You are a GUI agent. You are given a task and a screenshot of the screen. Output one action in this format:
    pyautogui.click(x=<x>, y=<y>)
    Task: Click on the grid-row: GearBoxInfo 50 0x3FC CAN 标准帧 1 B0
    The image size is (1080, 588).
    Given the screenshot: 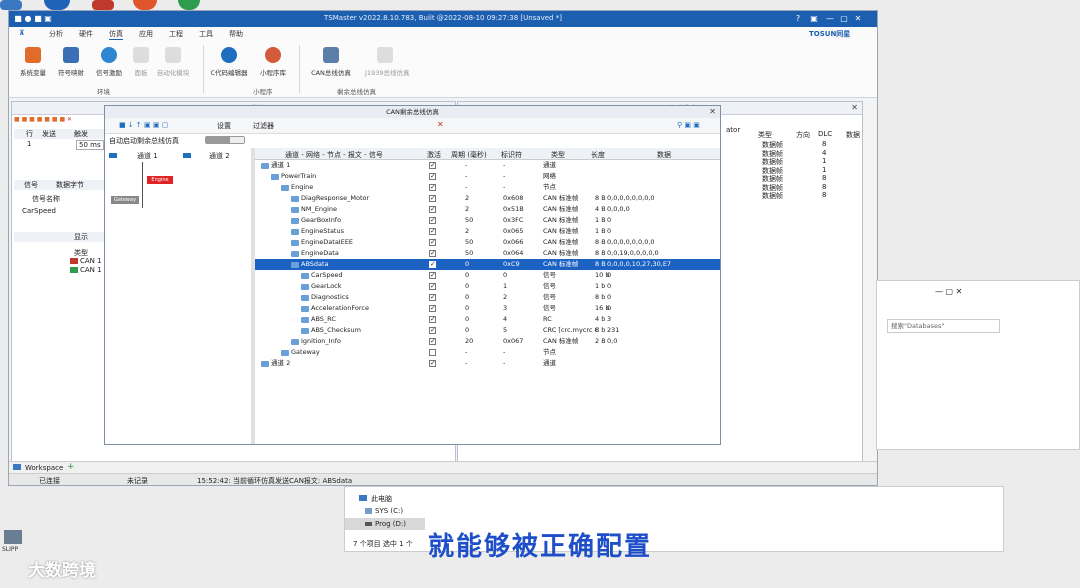 What is the action you would take?
    pyautogui.click(x=487, y=220)
    